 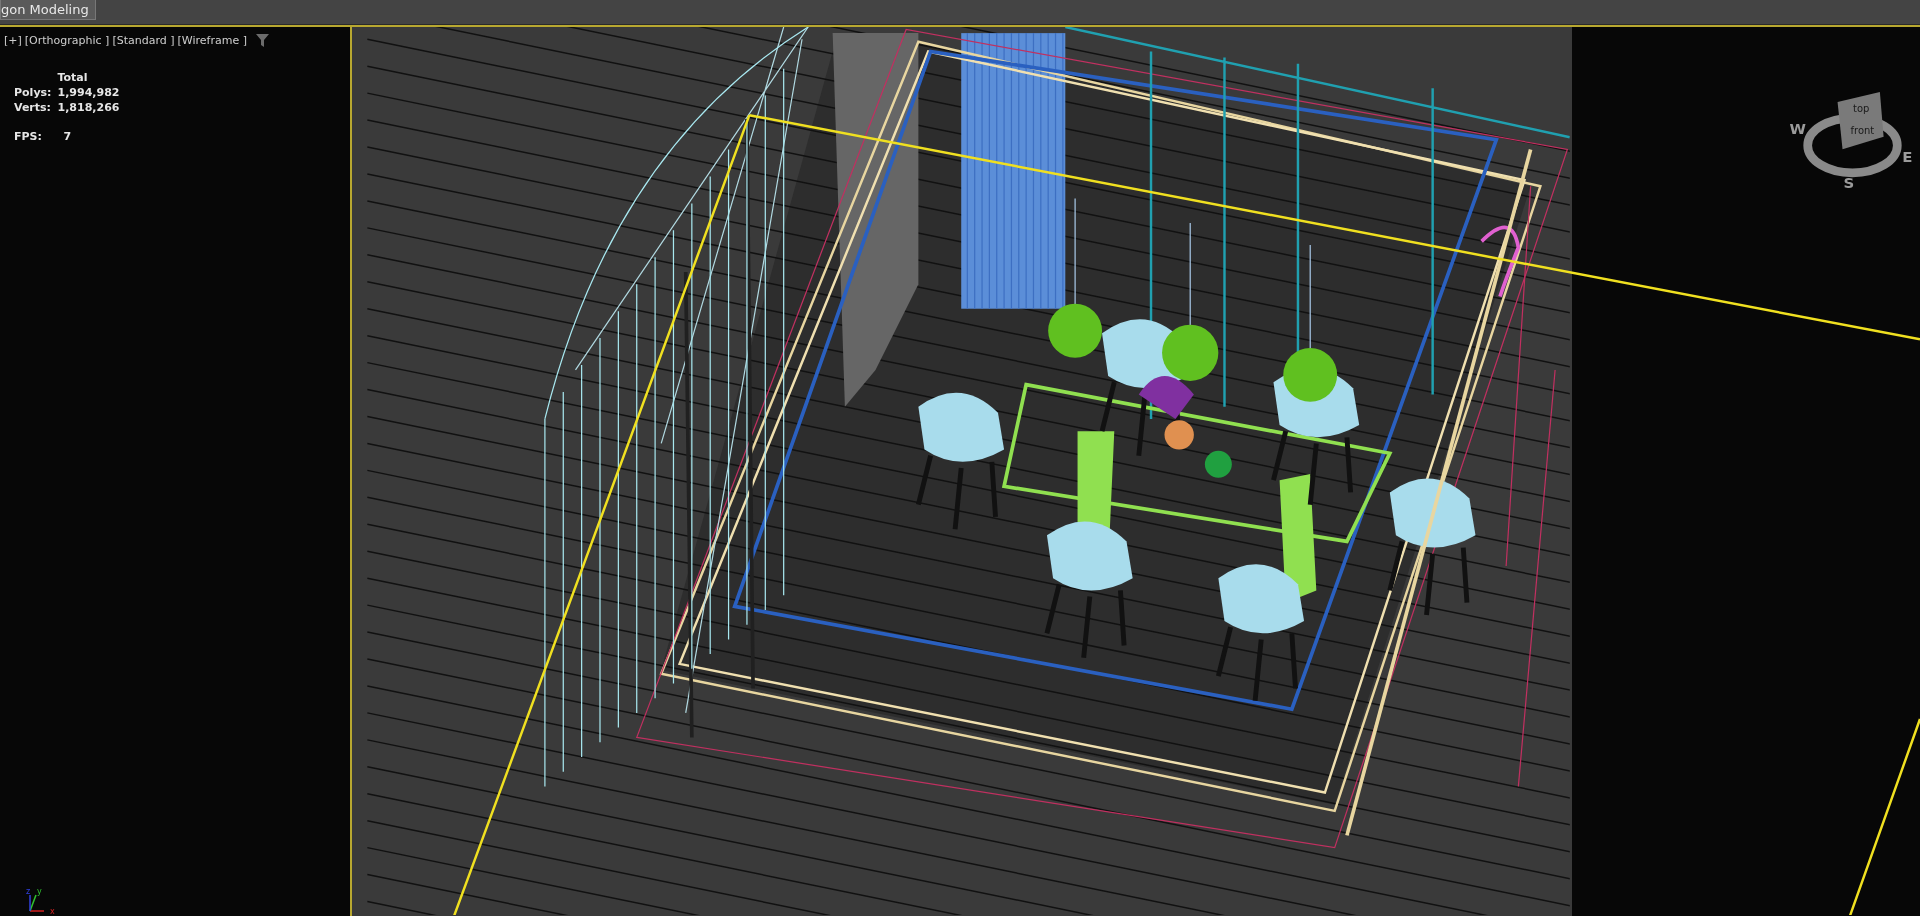 I want to click on stats-heading: Total, so click(x=73, y=77).